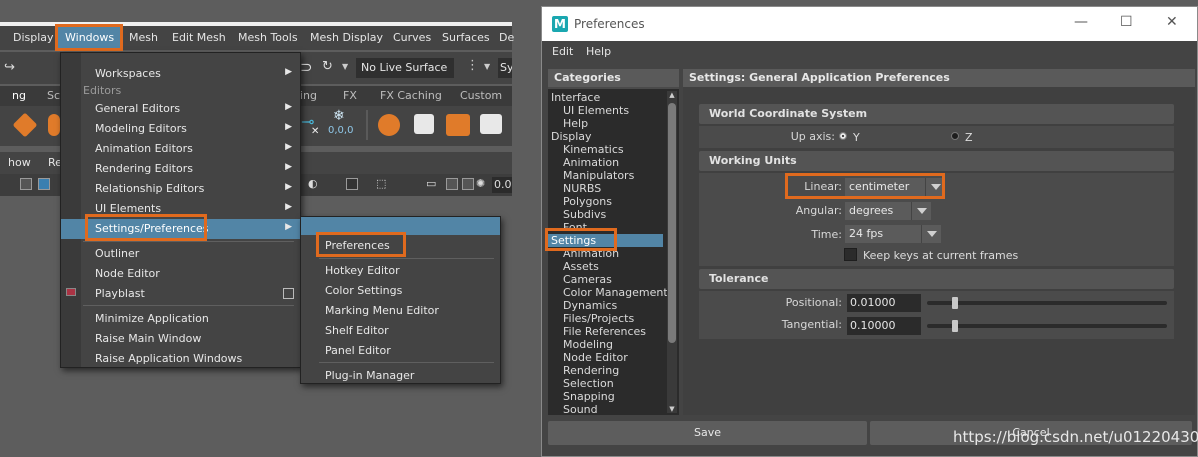 This screenshot has height=457, width=1198. I want to click on shelf-render-icon, so click(389, 125).